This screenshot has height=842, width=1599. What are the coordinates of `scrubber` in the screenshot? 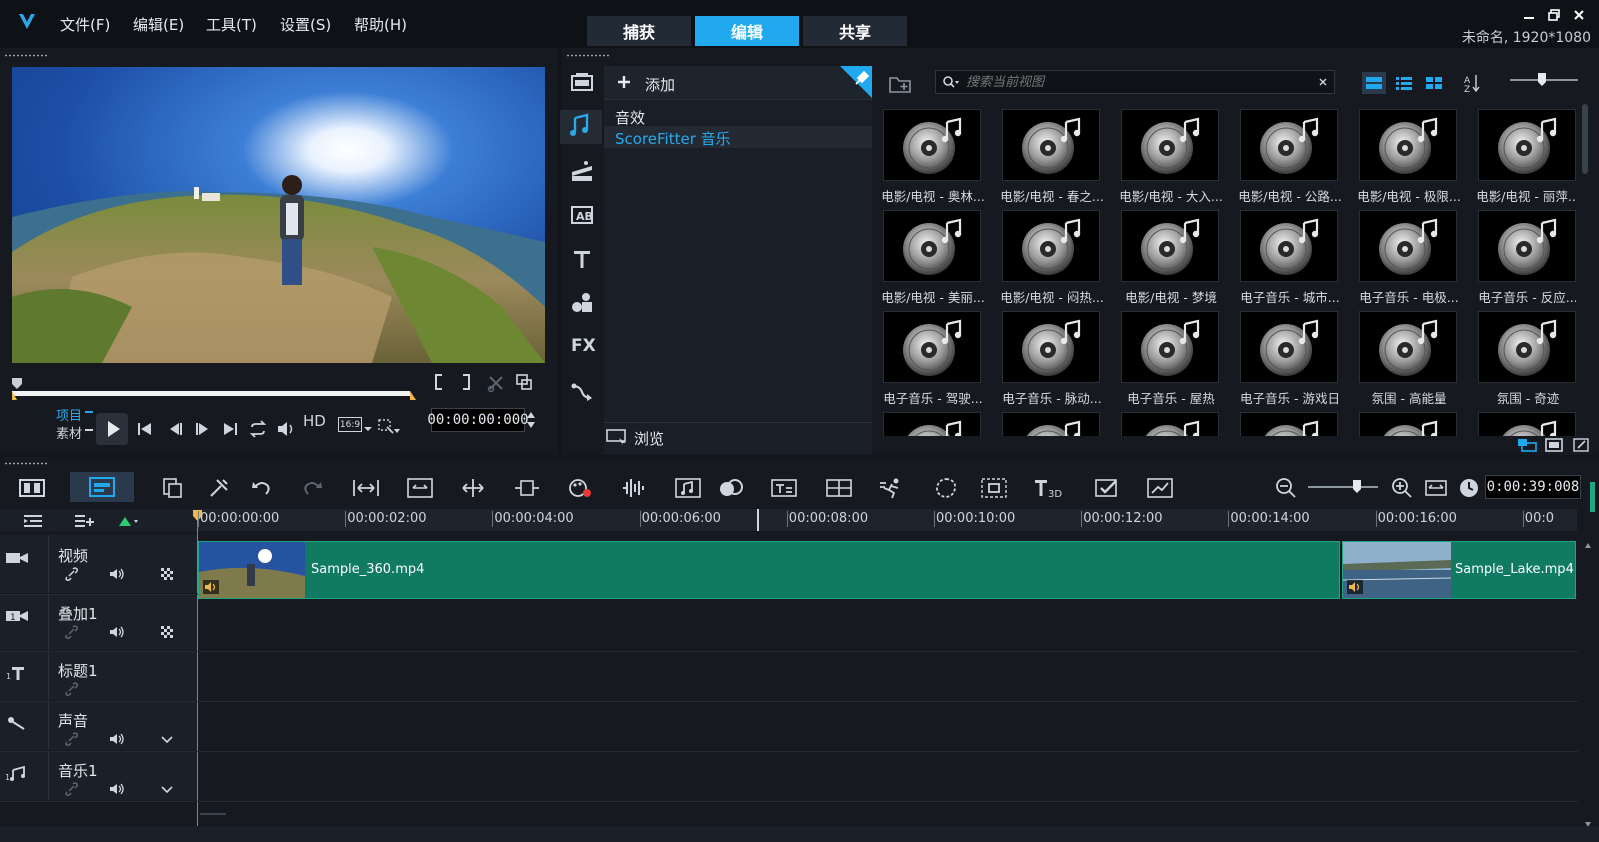 It's located at (214, 389).